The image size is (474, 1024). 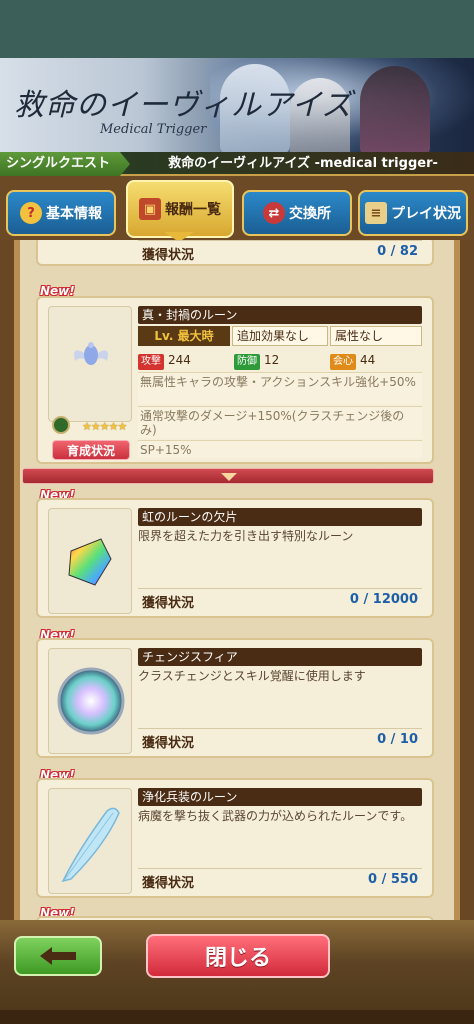 What do you see at coordinates (61, 425) in the screenshot?
I see `attribute-icon` at bounding box center [61, 425].